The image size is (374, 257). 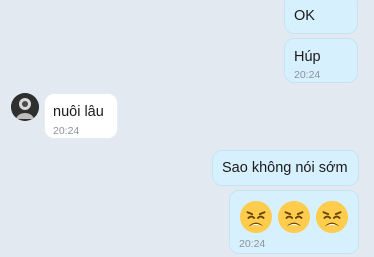 What do you see at coordinates (307, 57) in the screenshot?
I see `message-text: Húp` at bounding box center [307, 57].